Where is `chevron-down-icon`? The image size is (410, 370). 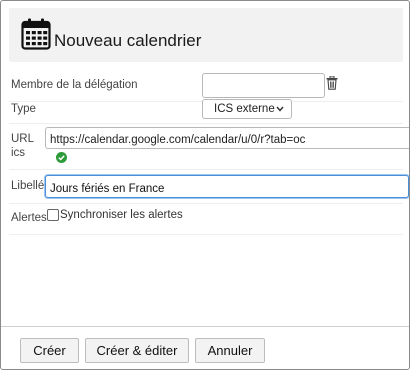
chevron-down-icon is located at coordinates (280, 109).